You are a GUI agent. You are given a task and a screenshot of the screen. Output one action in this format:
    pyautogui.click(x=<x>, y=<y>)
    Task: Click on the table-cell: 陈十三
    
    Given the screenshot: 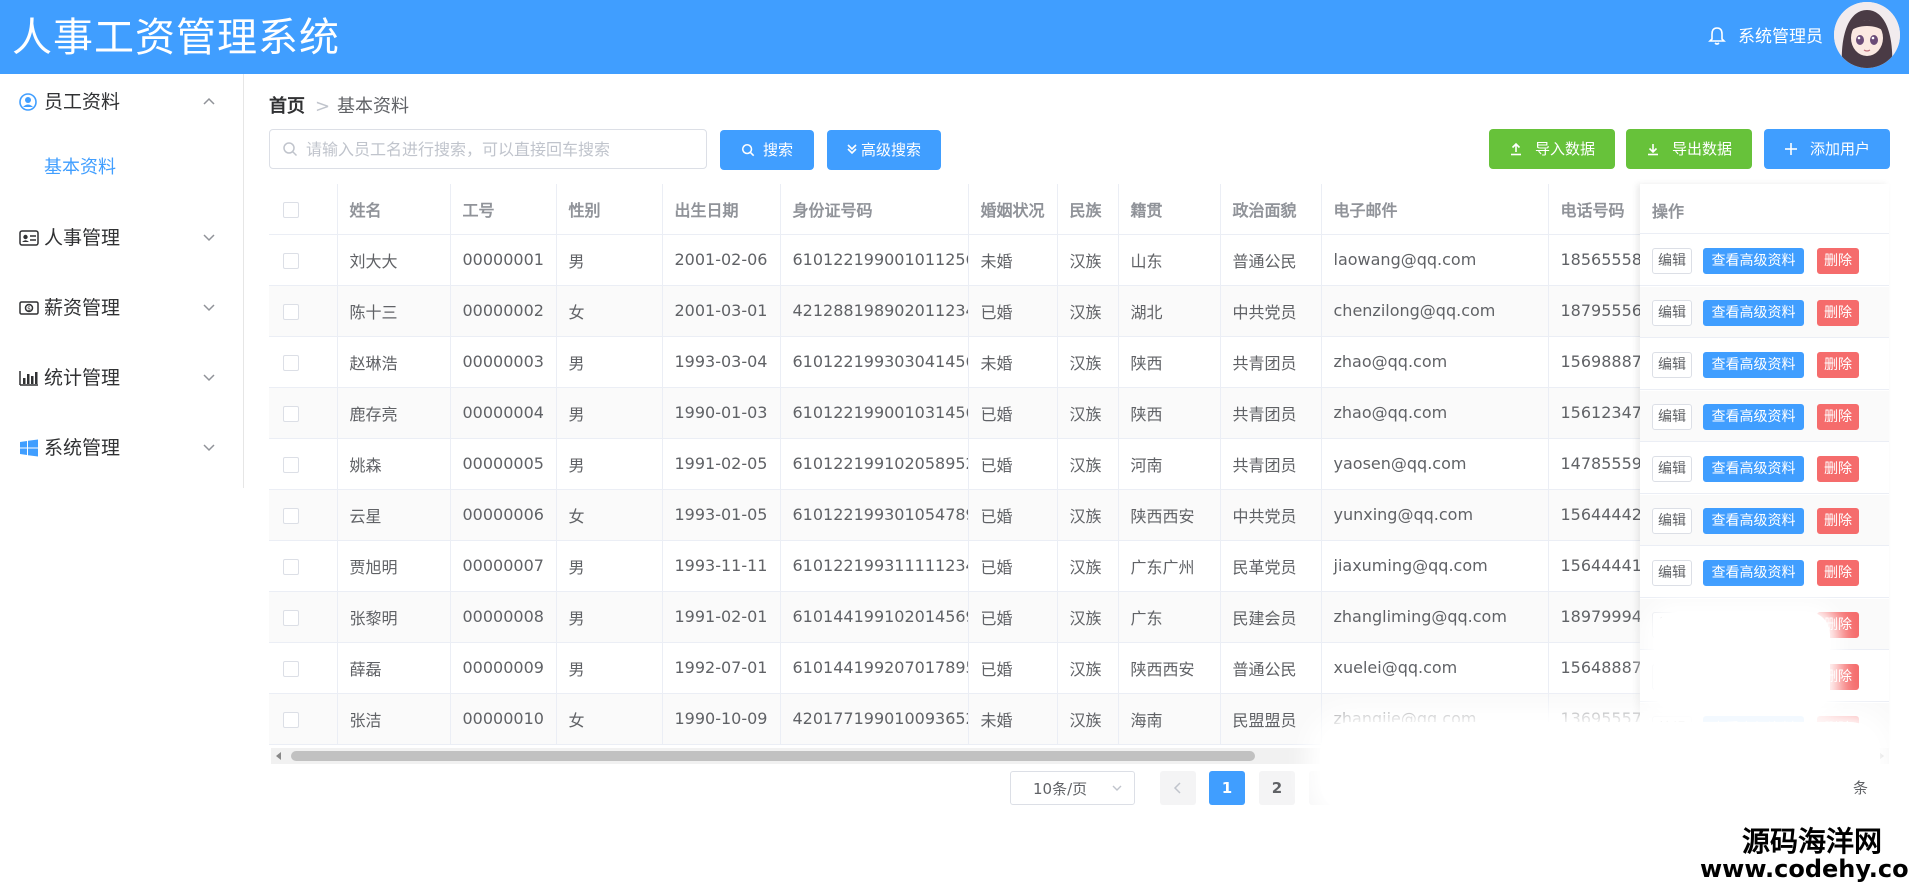 What is the action you would take?
    pyautogui.click(x=394, y=311)
    